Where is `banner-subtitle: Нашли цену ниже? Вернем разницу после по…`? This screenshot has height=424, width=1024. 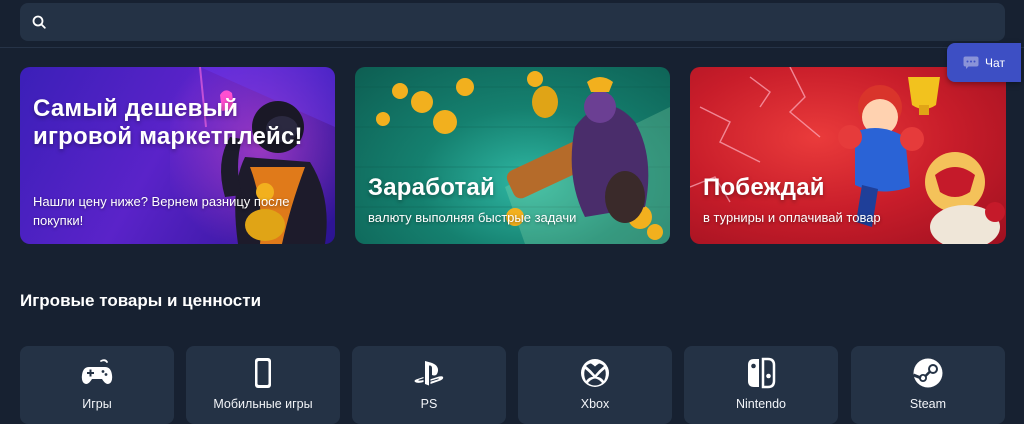
banner-subtitle: Нашли цену ниже? Вернем разницу после по… is located at coordinates (161, 211).